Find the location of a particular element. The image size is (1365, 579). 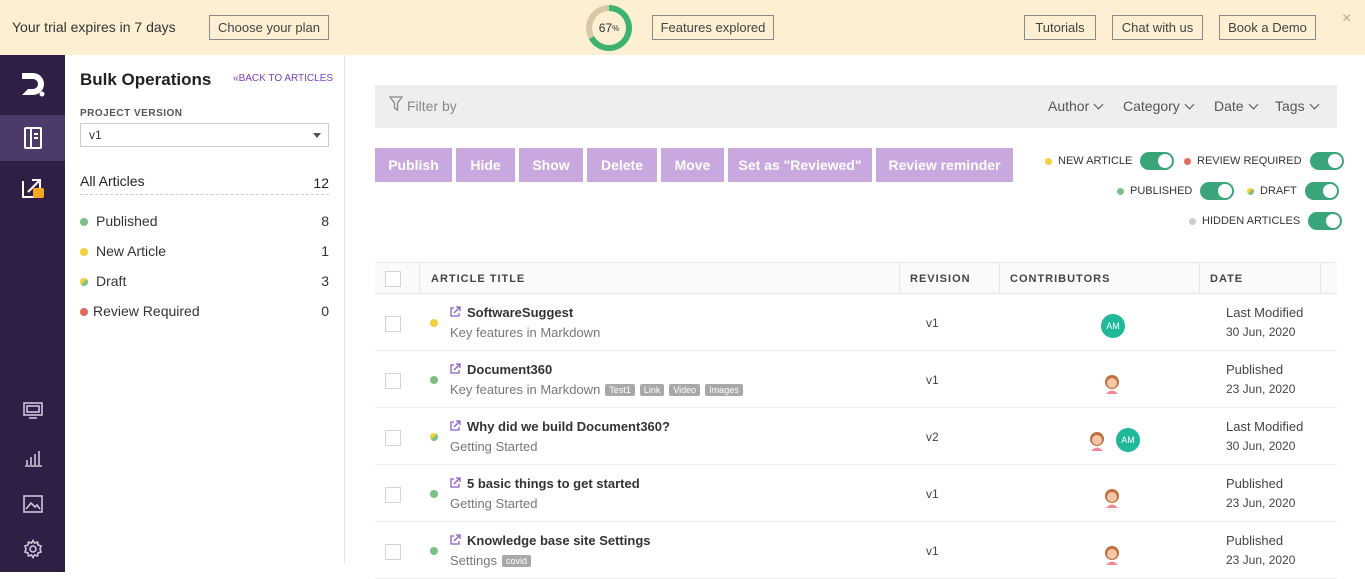

tag-badge: Video is located at coordinates (685, 389).